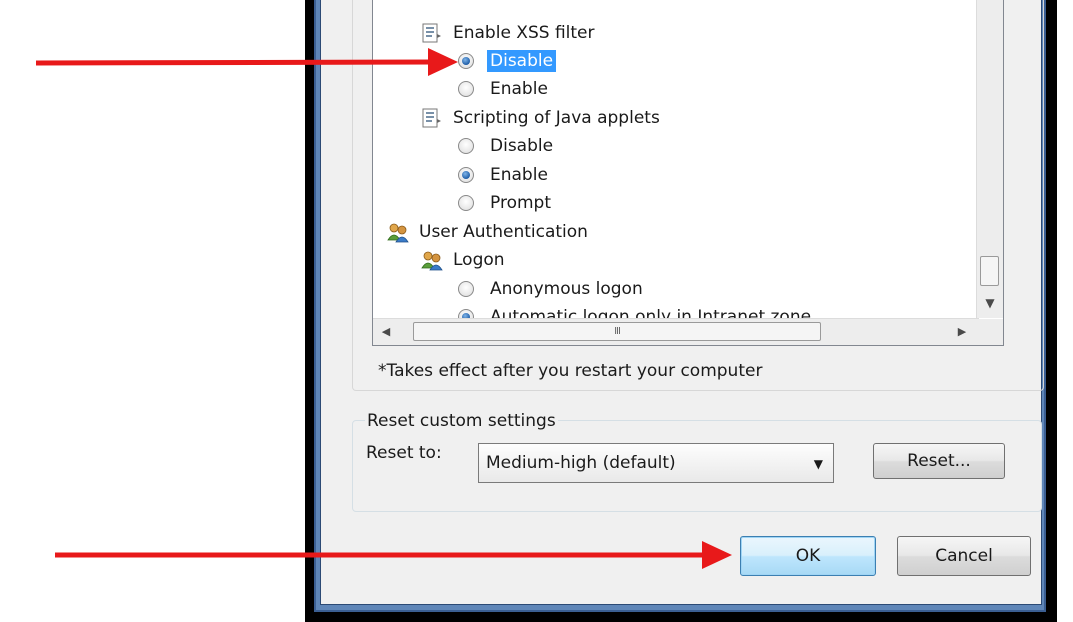 The width and height of the screenshot is (1073, 622). Describe the element at coordinates (246, 62) in the screenshot. I see `annotation-arrow-disable` at that location.